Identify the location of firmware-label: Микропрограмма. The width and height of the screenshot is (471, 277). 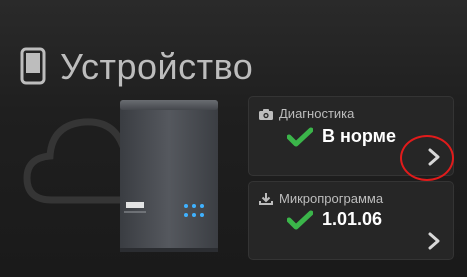
(321, 198).